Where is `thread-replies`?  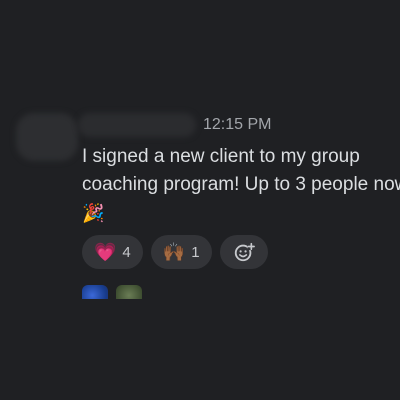
thread-replies is located at coordinates (172, 292).